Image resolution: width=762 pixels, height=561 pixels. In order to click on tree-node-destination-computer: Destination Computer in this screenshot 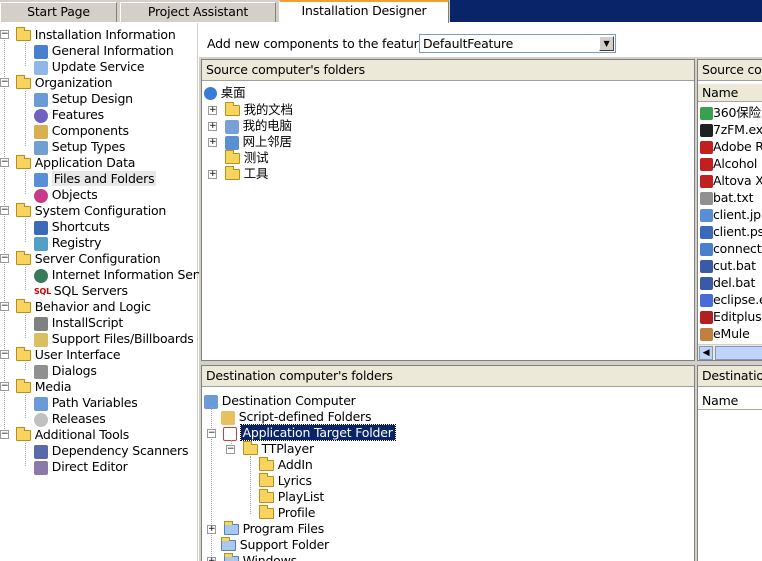, I will do `click(280, 400)`.